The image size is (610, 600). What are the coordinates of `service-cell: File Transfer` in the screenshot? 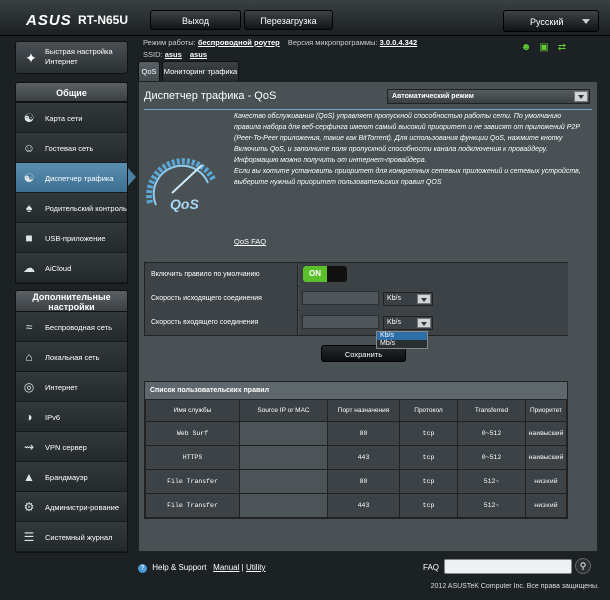 It's located at (192, 505).